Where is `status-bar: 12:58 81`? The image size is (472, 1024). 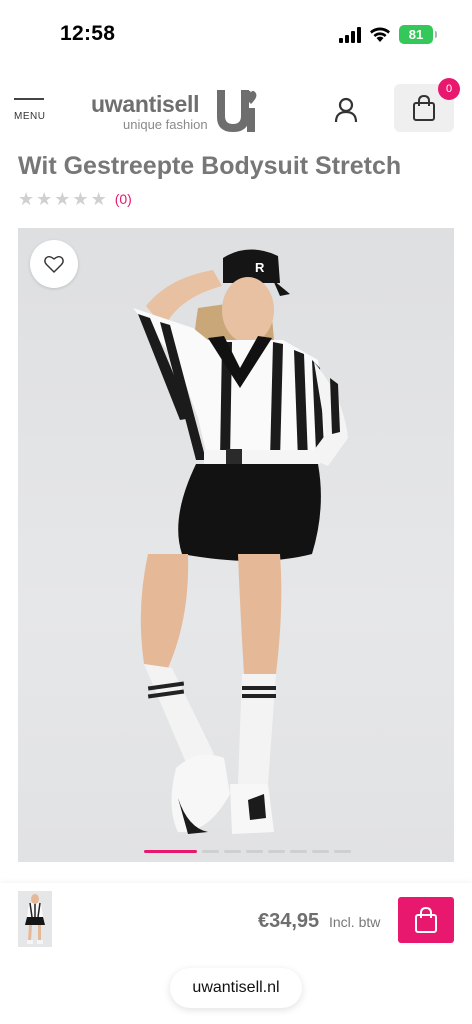 status-bar: 12:58 81 is located at coordinates (236, 35).